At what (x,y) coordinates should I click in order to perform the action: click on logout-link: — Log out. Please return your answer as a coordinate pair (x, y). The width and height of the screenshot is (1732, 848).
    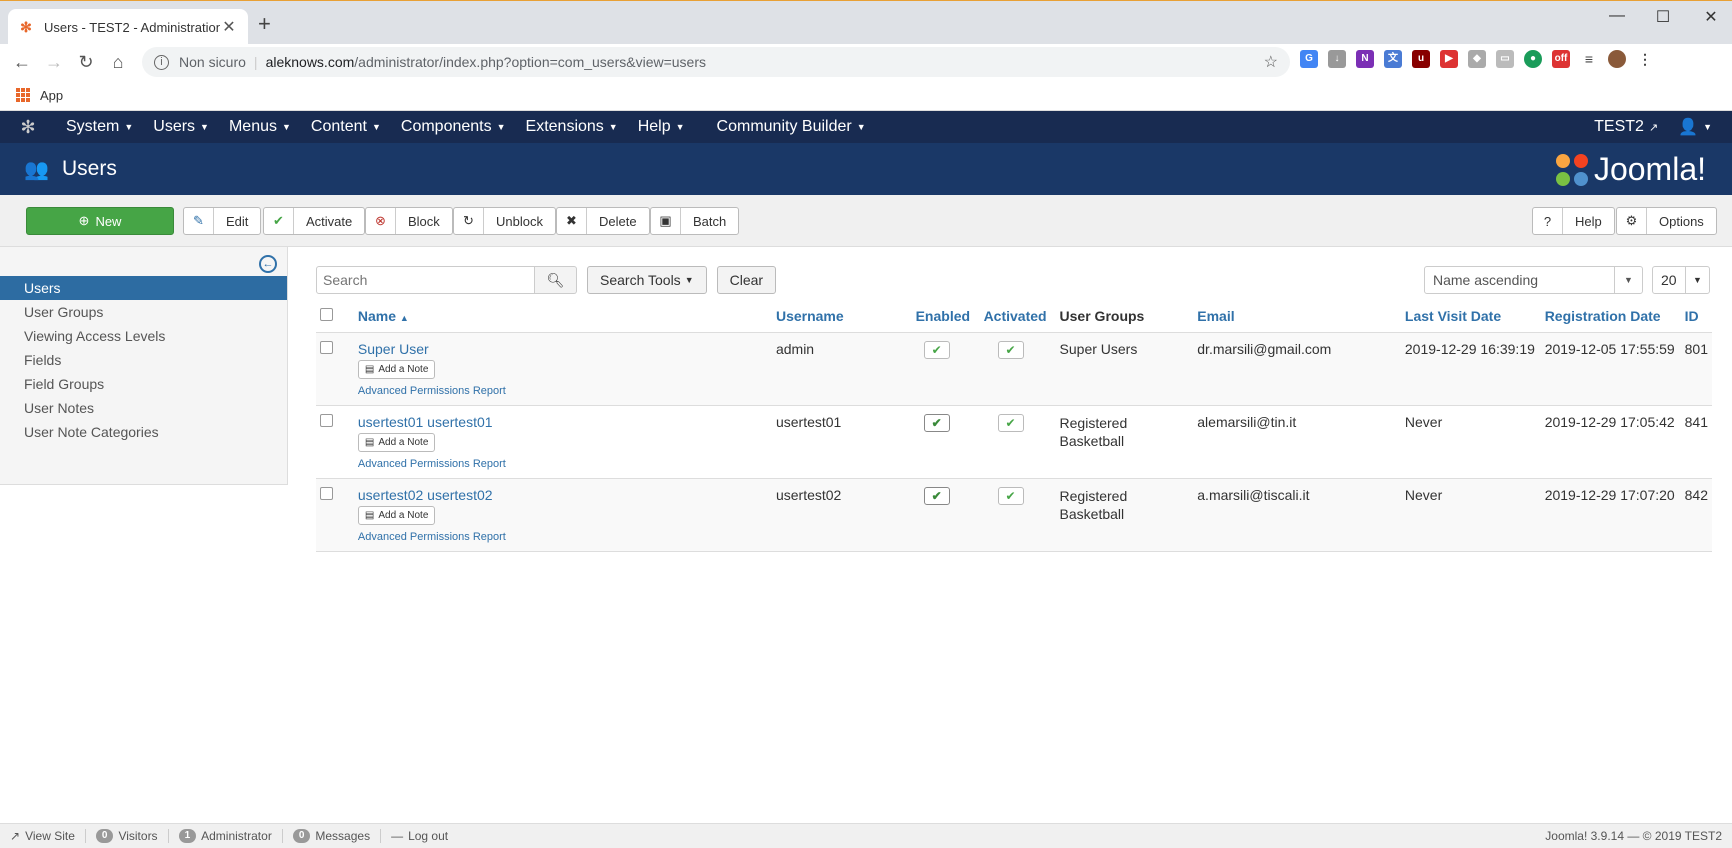
    Looking at the image, I should click on (419, 836).